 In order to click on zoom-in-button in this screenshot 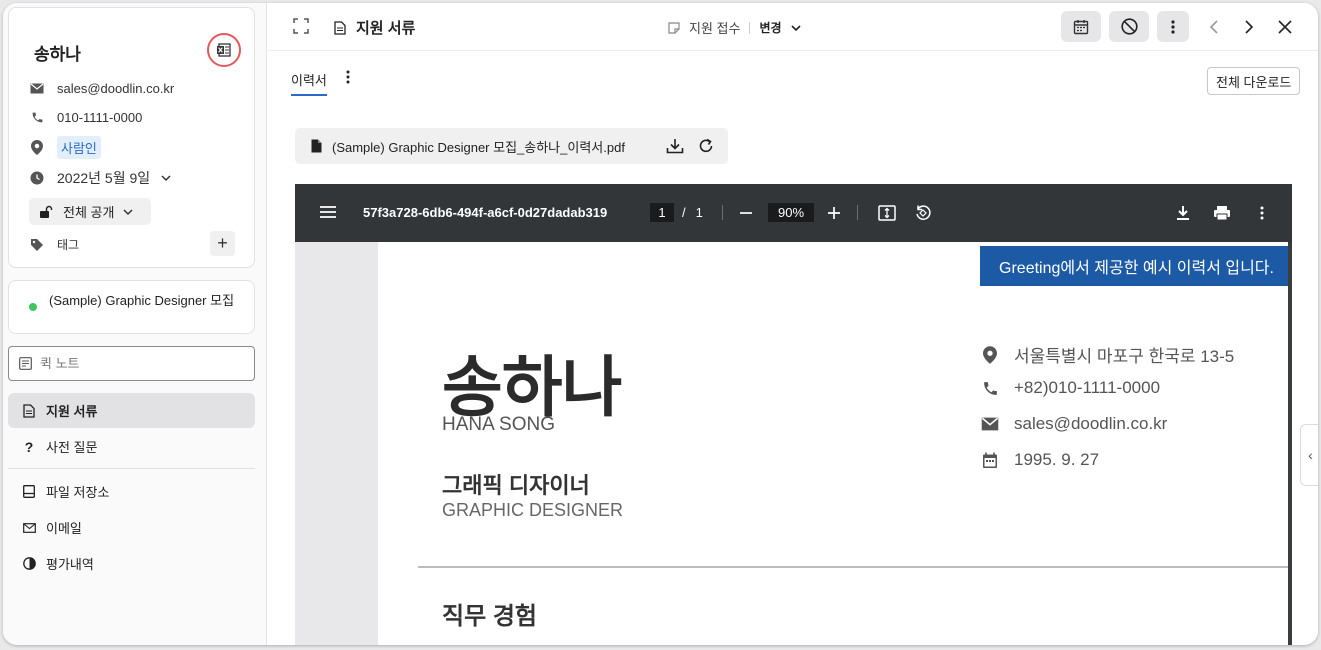, I will do `click(834, 213)`.